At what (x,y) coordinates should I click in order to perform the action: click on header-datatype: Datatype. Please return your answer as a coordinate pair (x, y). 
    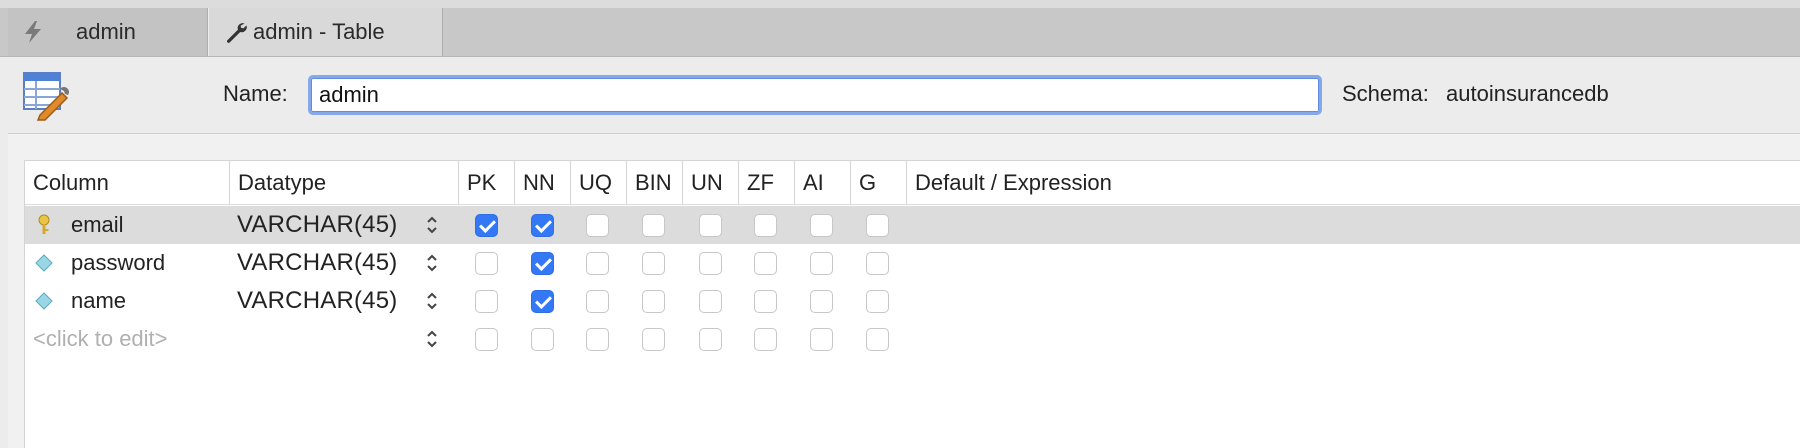
    Looking at the image, I should click on (344, 183).